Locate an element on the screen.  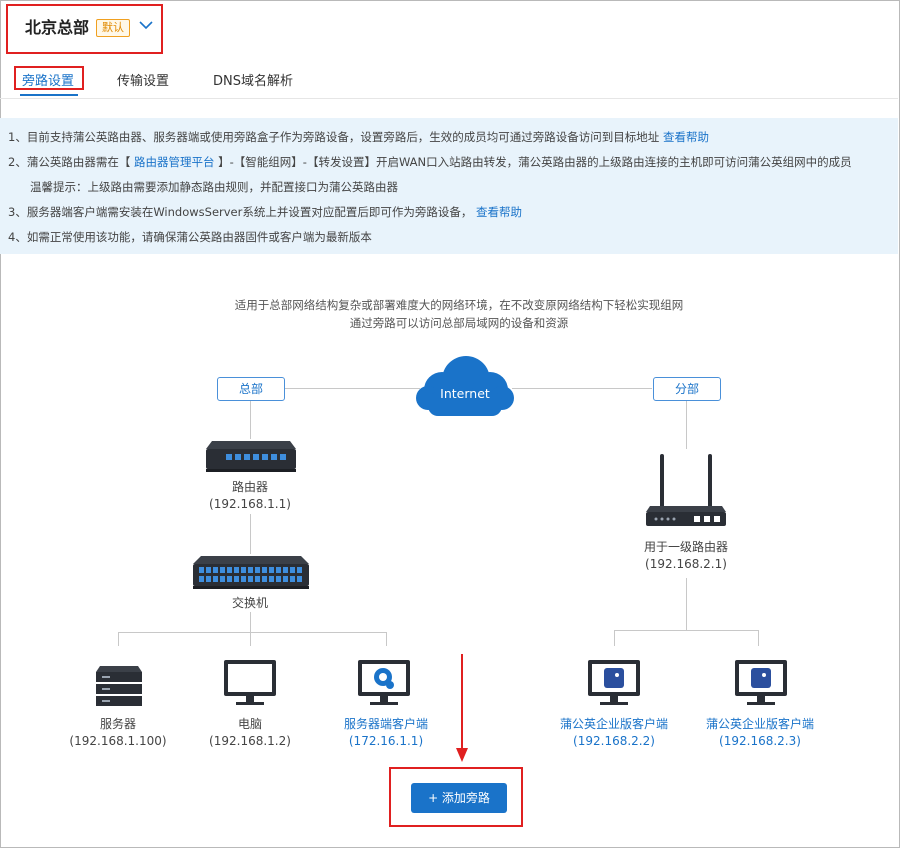
hq-tag: 总部 is located at coordinates (251, 389).